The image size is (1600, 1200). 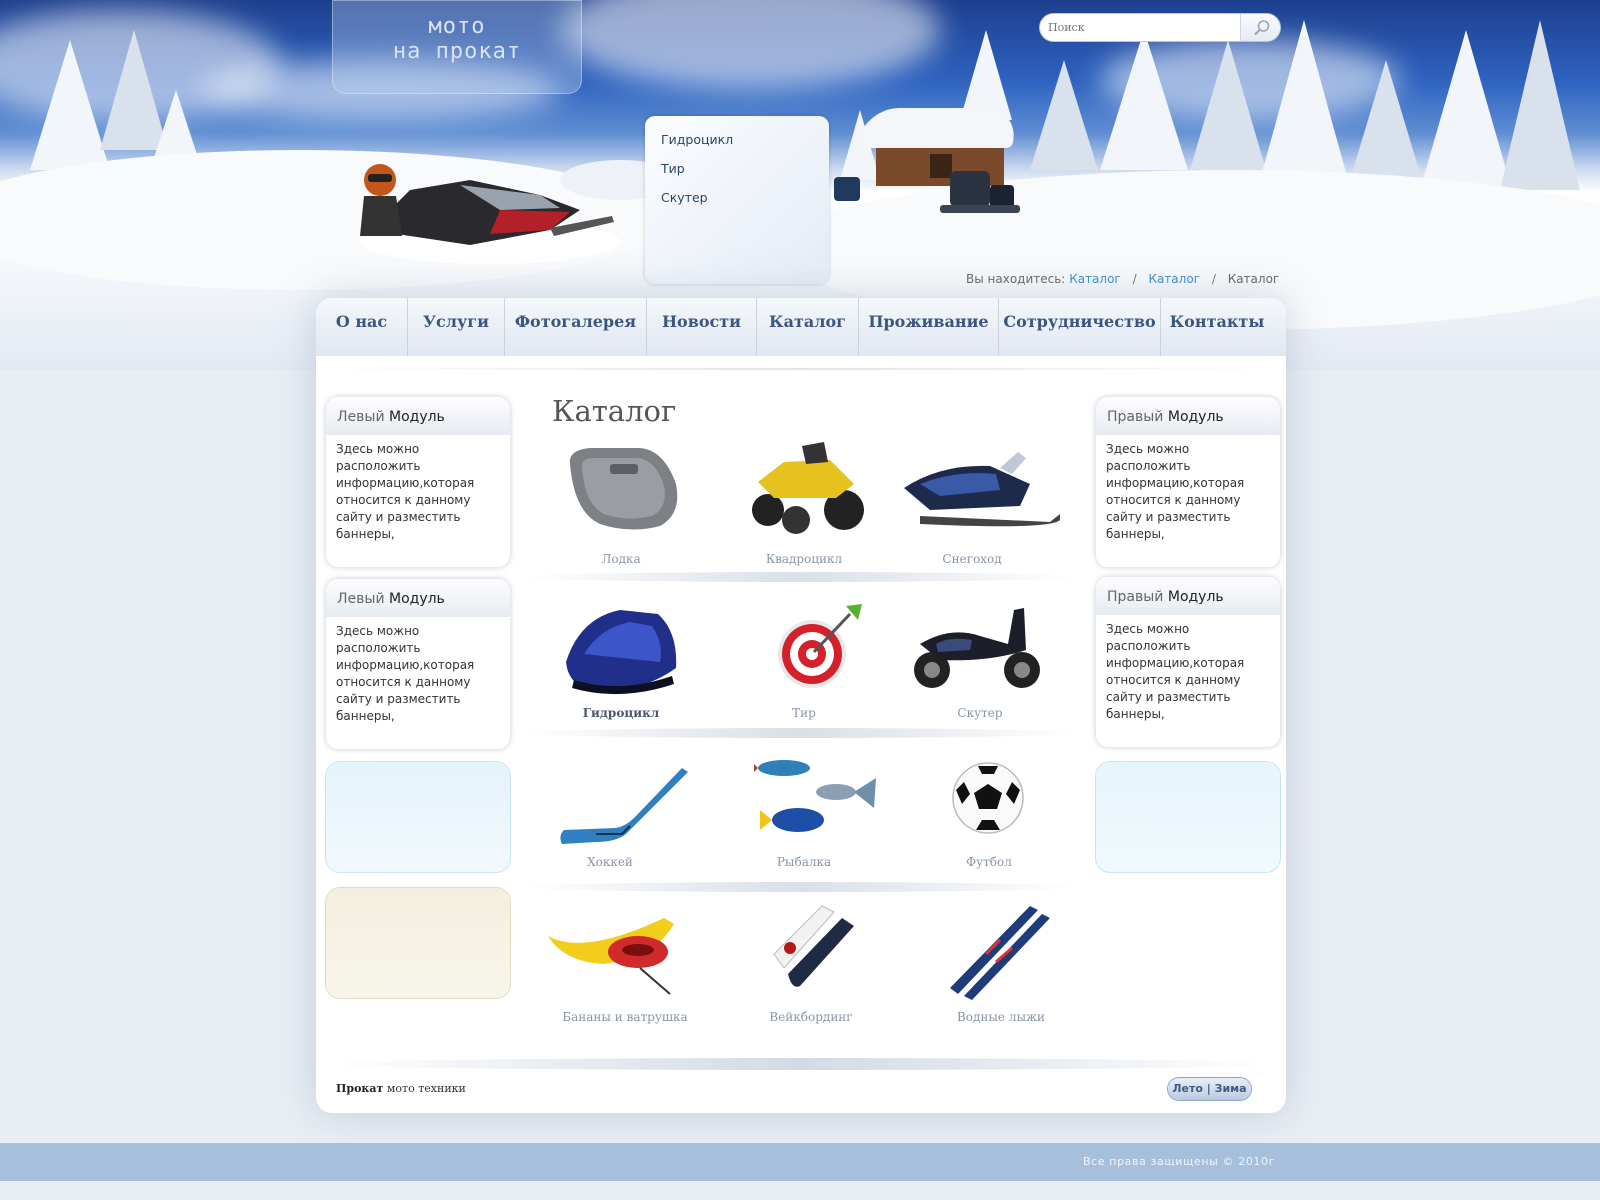 What do you see at coordinates (998, 950) in the screenshot?
I see `water-ski-icon` at bounding box center [998, 950].